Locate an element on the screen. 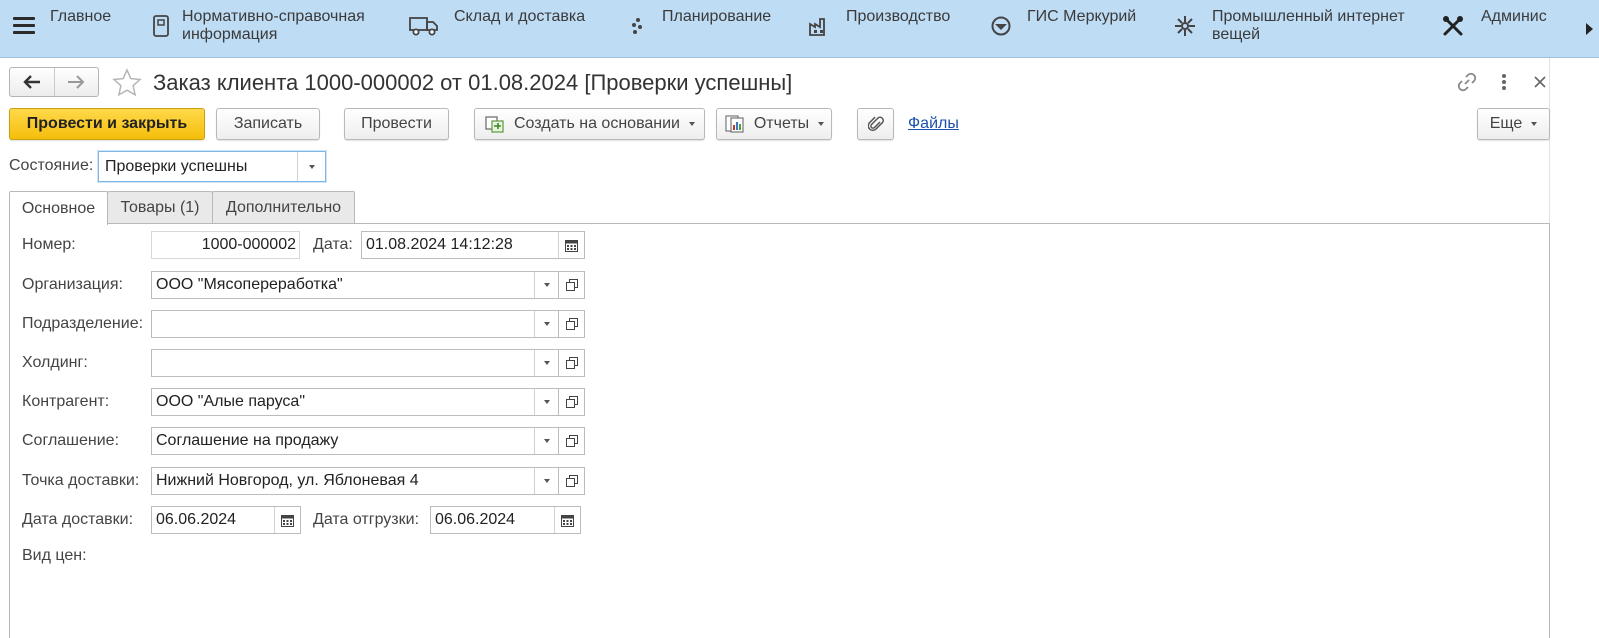  section-label: ГИС Меркурий is located at coordinates (1082, 16).